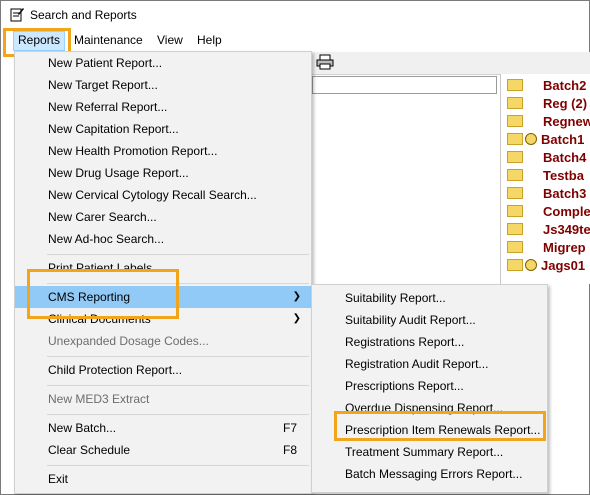  What do you see at coordinates (565, 193) in the screenshot?
I see `batch-name: Batch3` at bounding box center [565, 193].